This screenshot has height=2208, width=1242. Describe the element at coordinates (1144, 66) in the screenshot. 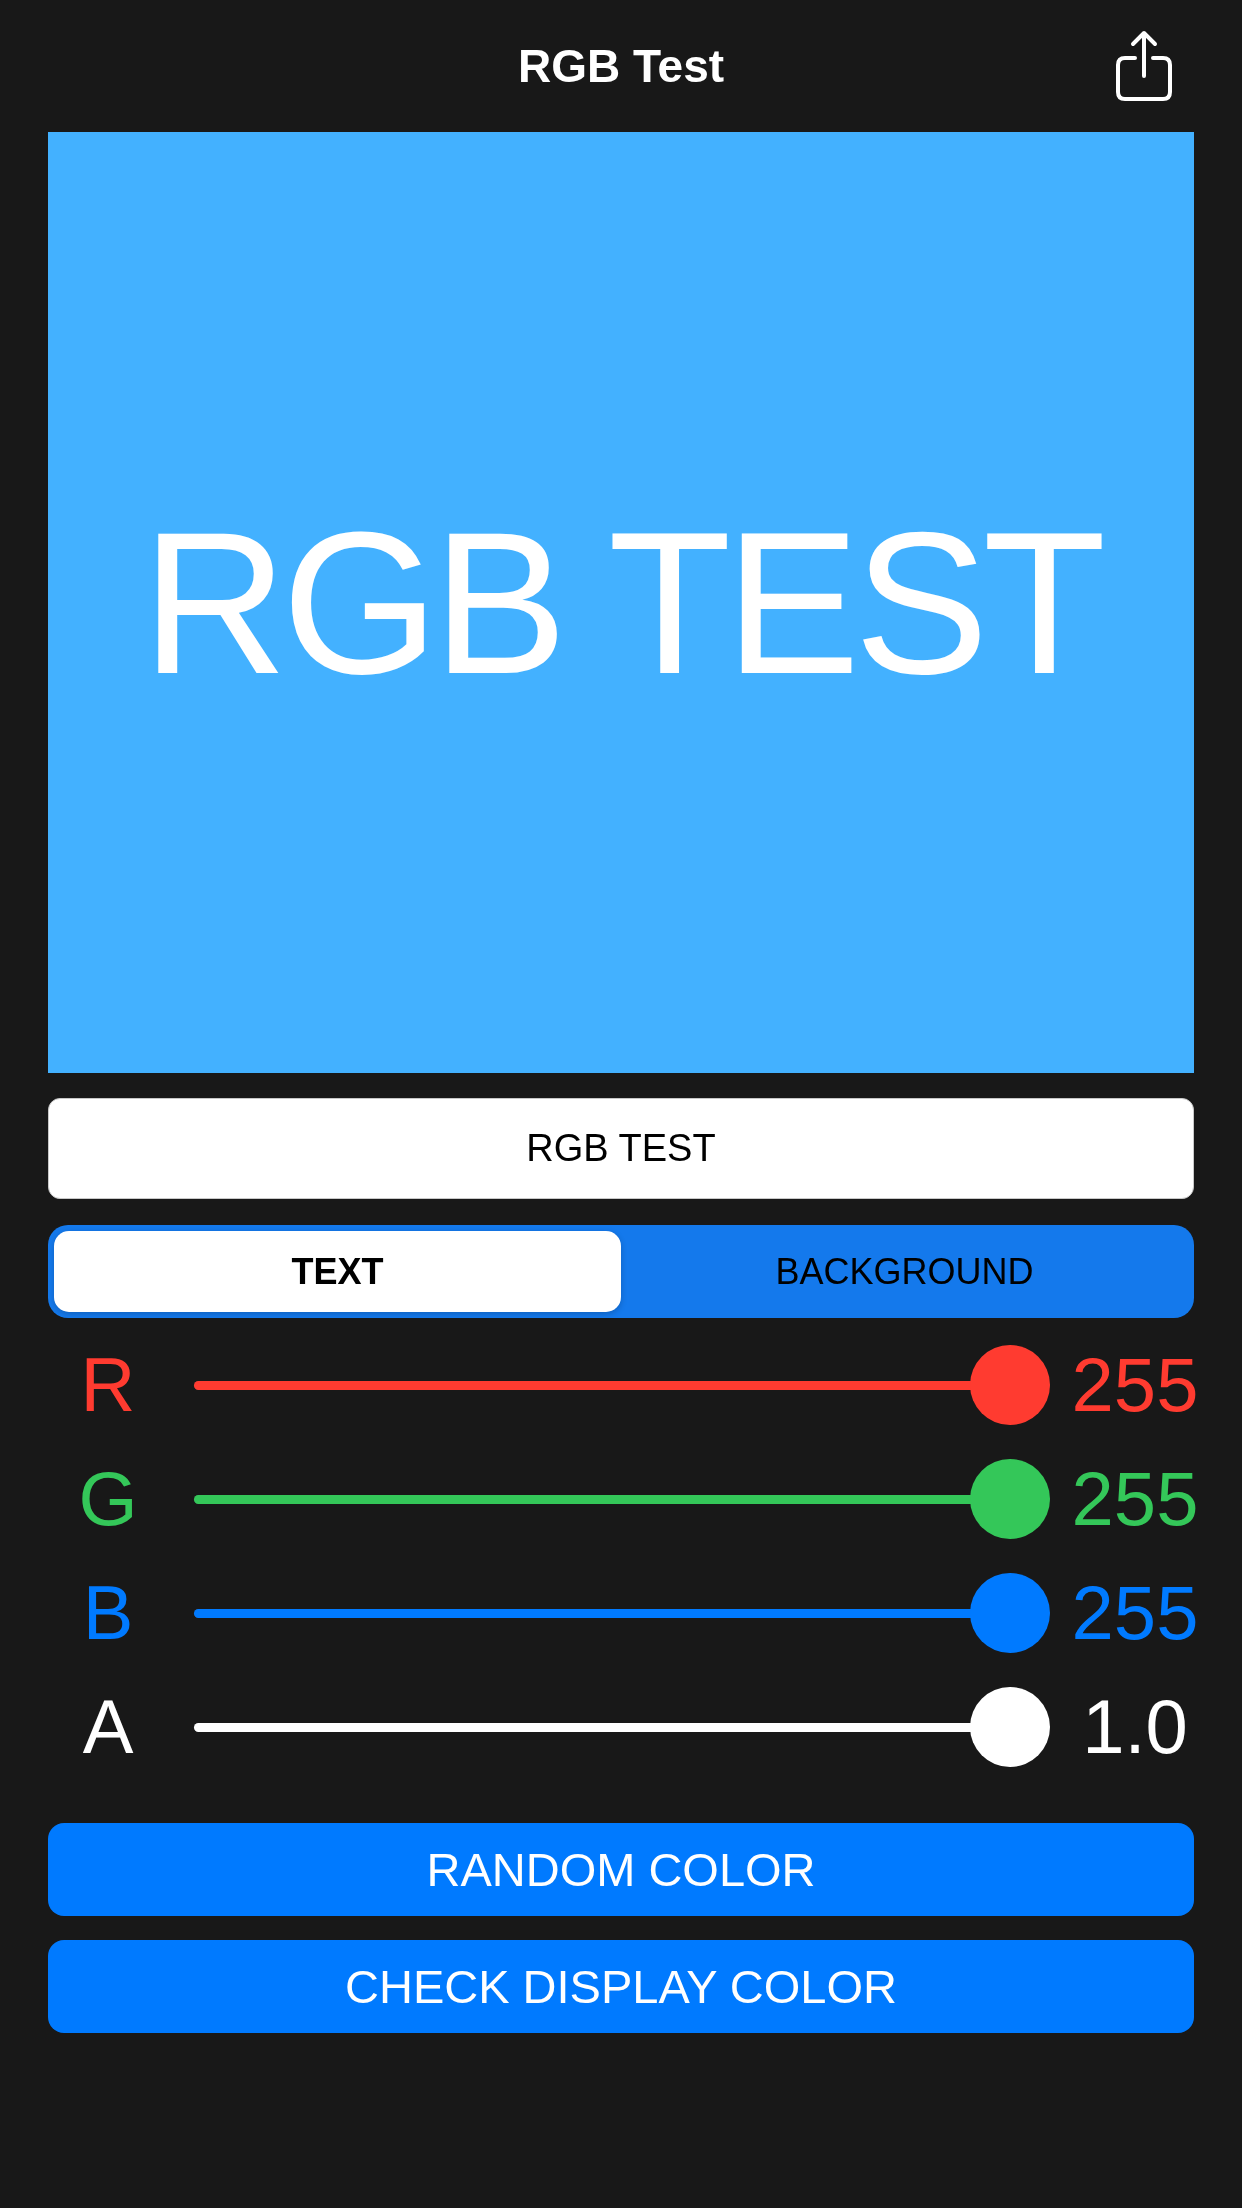

I see `share-icon` at that location.